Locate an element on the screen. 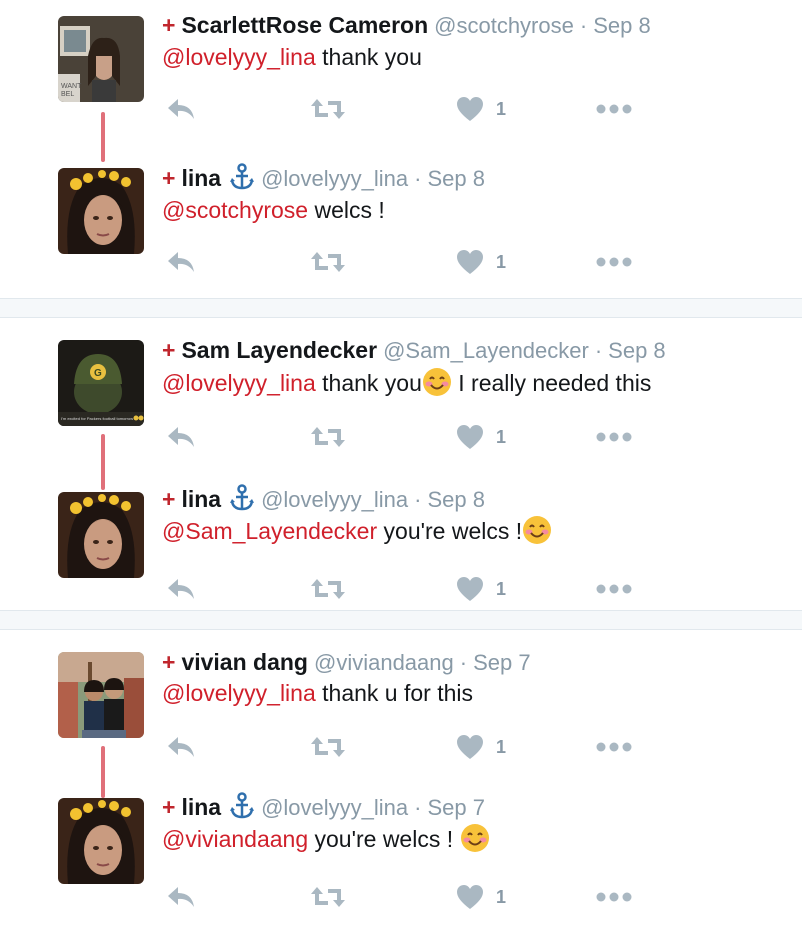 Image resolution: width=802 pixels, height=946 pixels. tweet-header: + lina @lovelyyy_lina · Sep 7 is located at coordinates (323, 807).